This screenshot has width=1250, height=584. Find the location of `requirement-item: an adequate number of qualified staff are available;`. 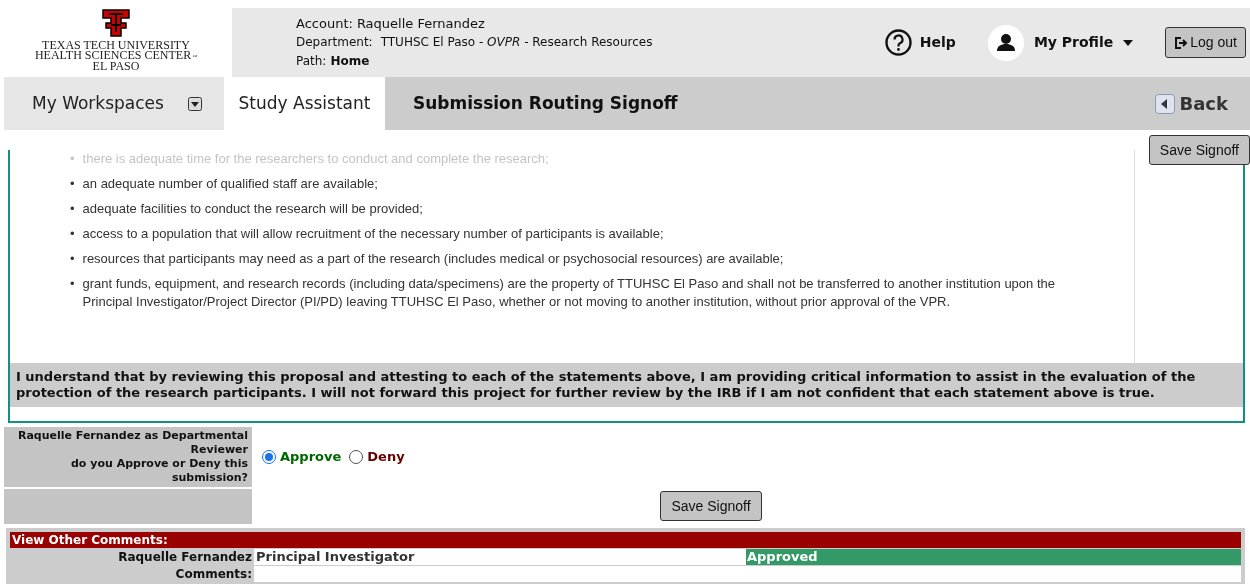

requirement-item: an adequate number of qualified staff are available; is located at coordinates (230, 184).